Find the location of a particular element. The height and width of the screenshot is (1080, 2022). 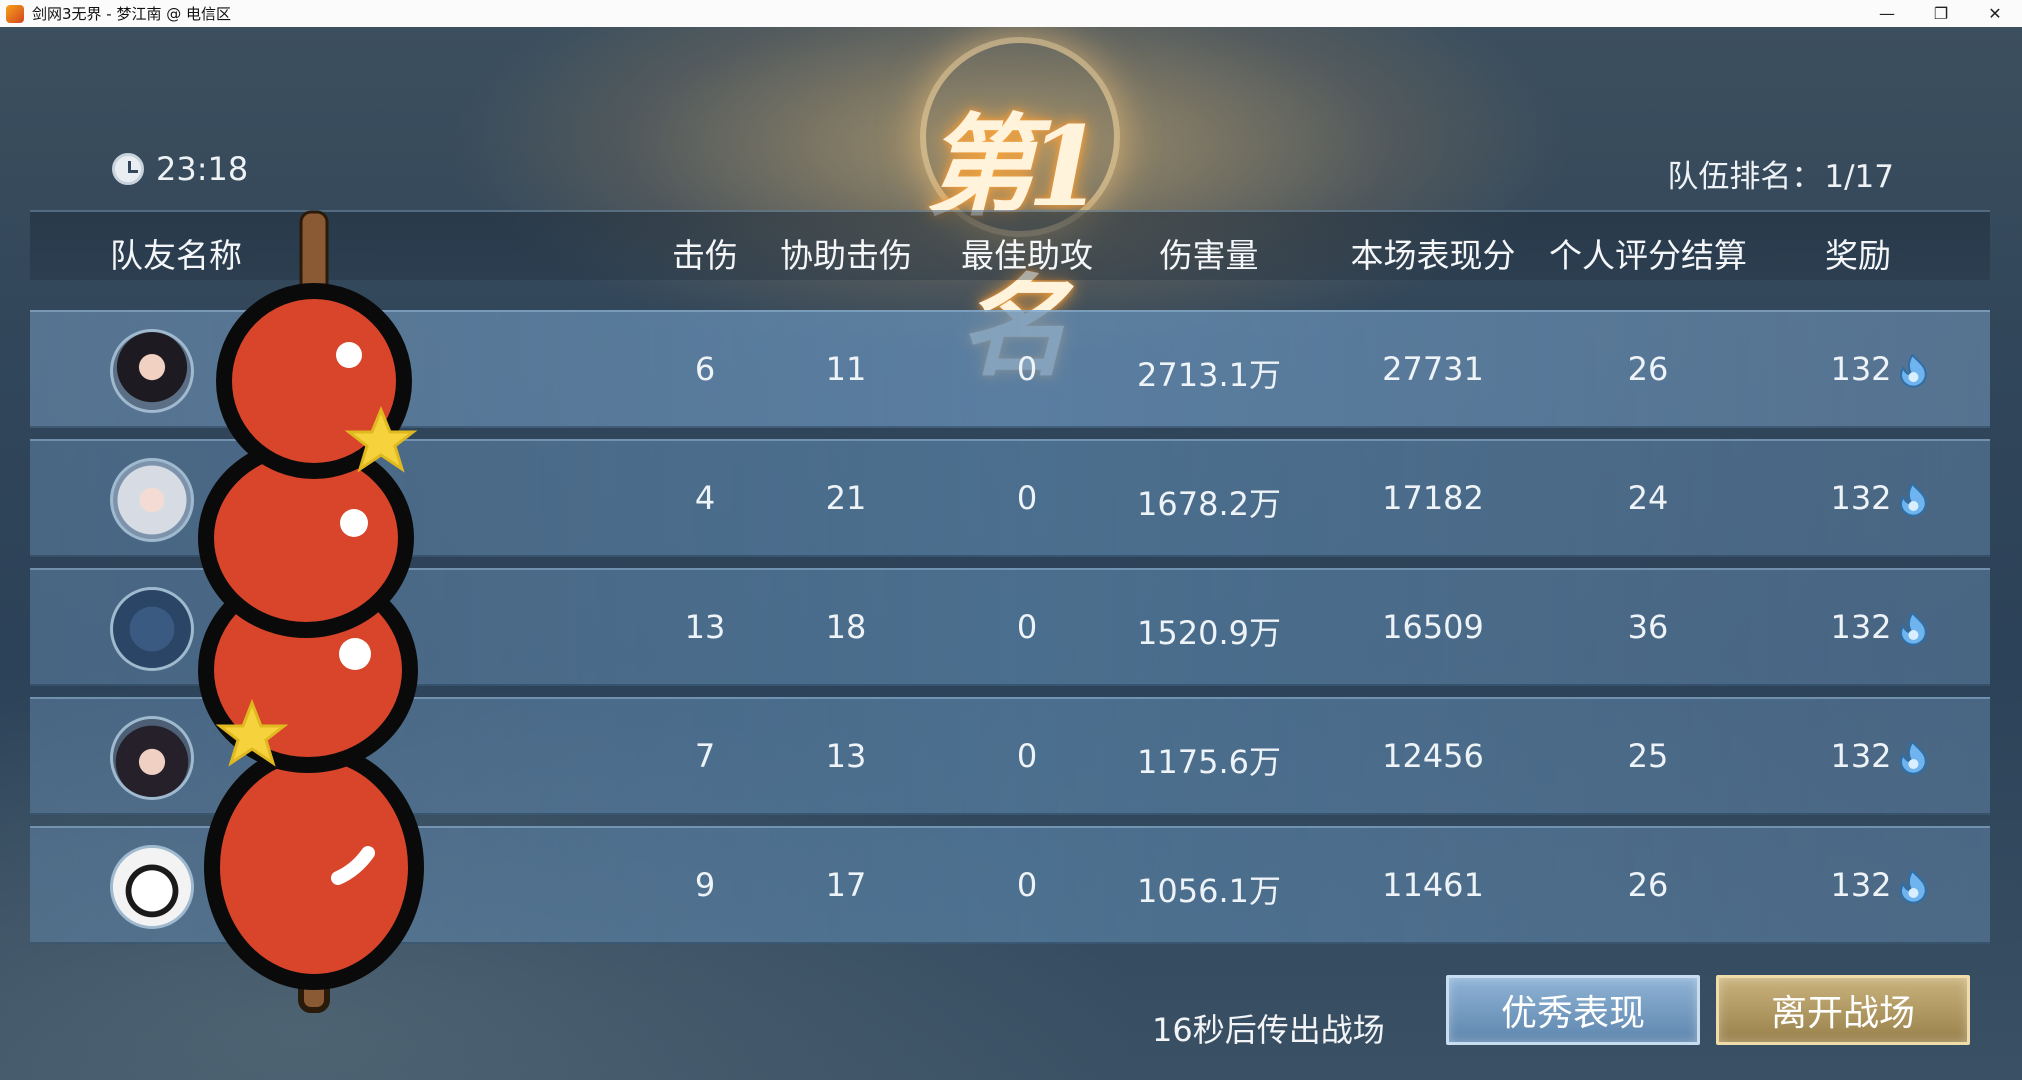

table-row: 7 13 0 1175.6万 12456 25 132 is located at coordinates (1010, 756).